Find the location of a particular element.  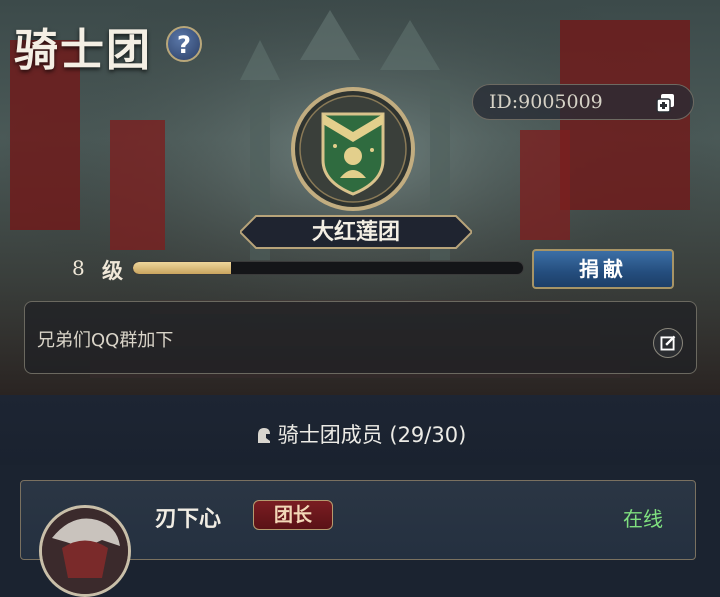

guild-exp-fill is located at coordinates (182, 268).